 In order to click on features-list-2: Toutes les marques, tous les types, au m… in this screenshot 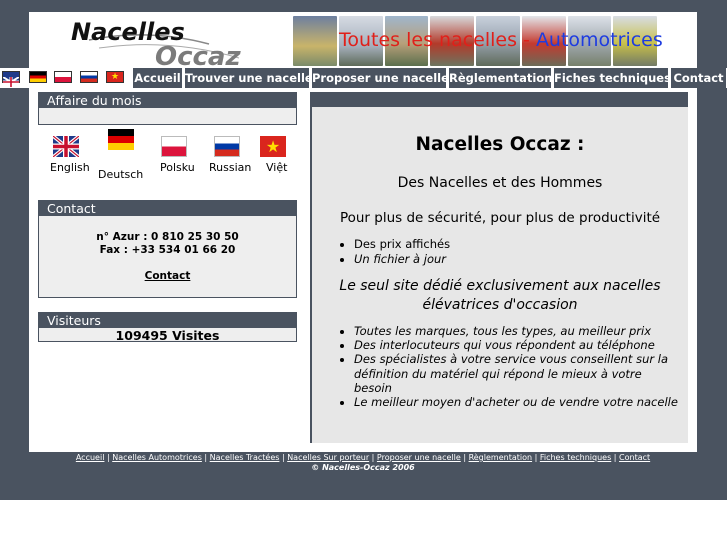, I will do `click(517, 366)`.